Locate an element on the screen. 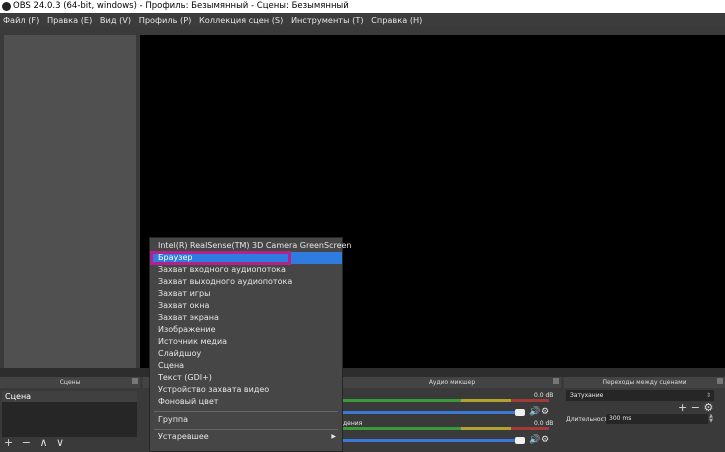 This screenshot has height=452, width=725. menu-item-display-capture: Захват экрана is located at coordinates (246, 318).